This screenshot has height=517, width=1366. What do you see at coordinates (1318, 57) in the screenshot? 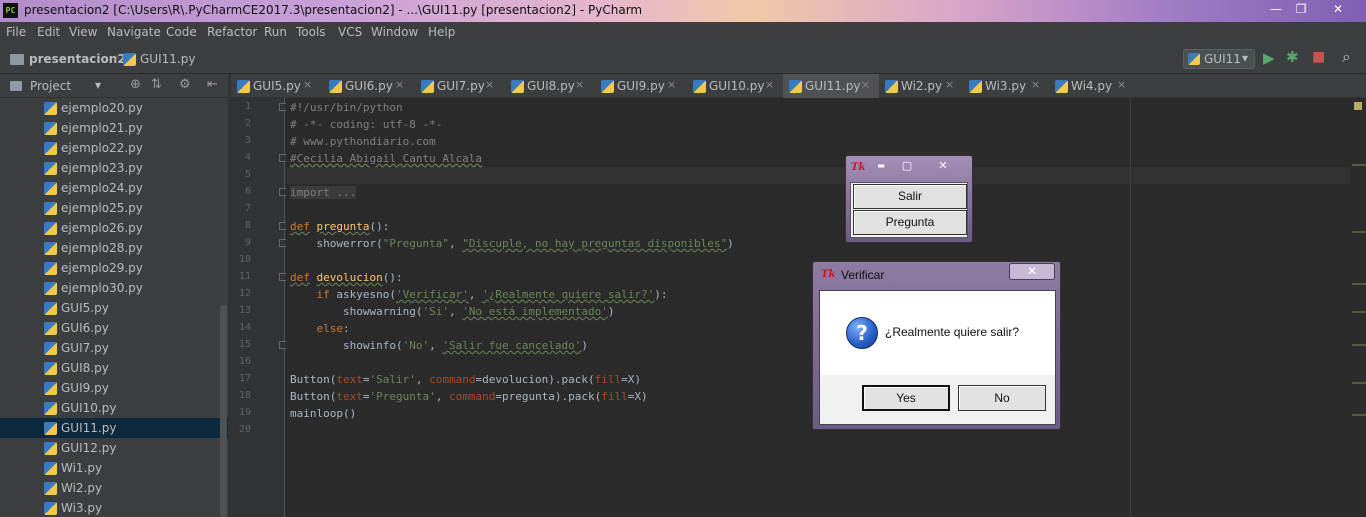
I see `stop-icon: ■` at bounding box center [1318, 57].